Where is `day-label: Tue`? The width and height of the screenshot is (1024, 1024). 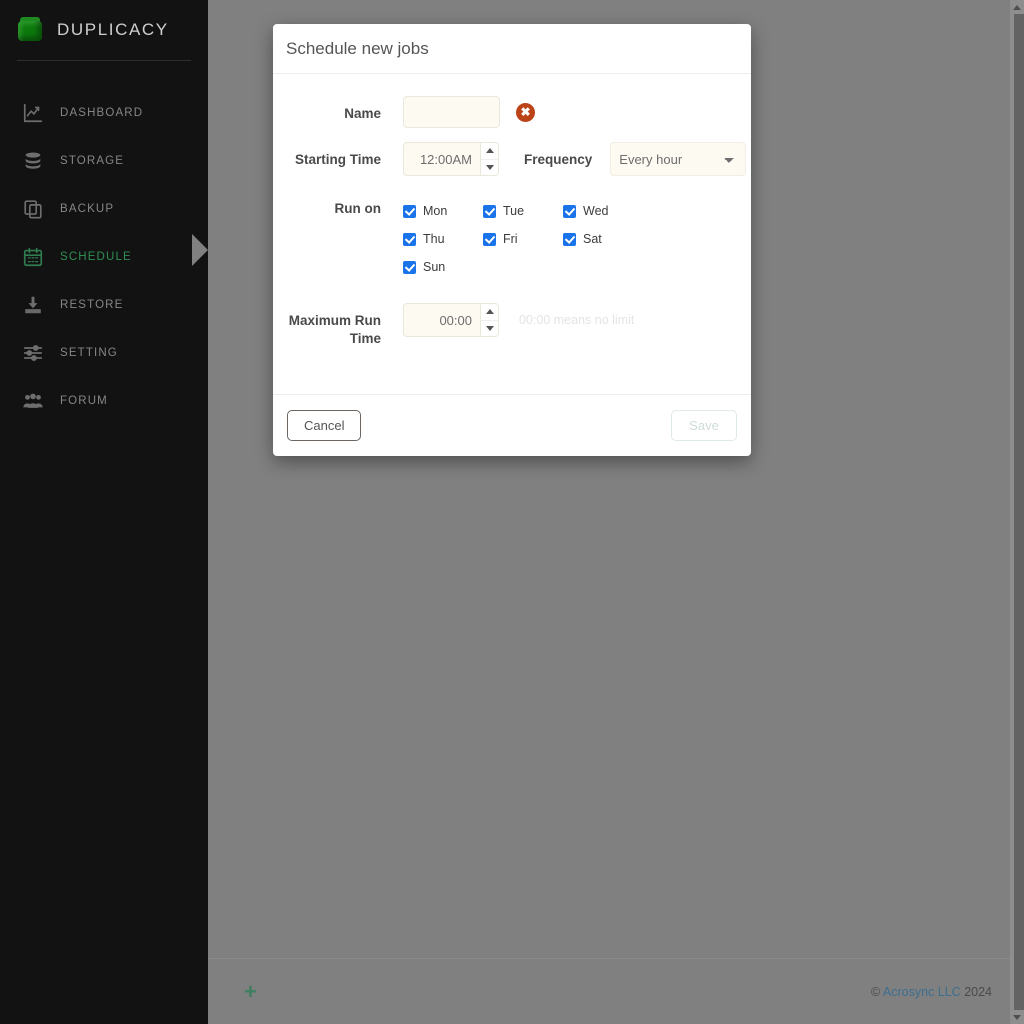 day-label: Tue is located at coordinates (514, 211).